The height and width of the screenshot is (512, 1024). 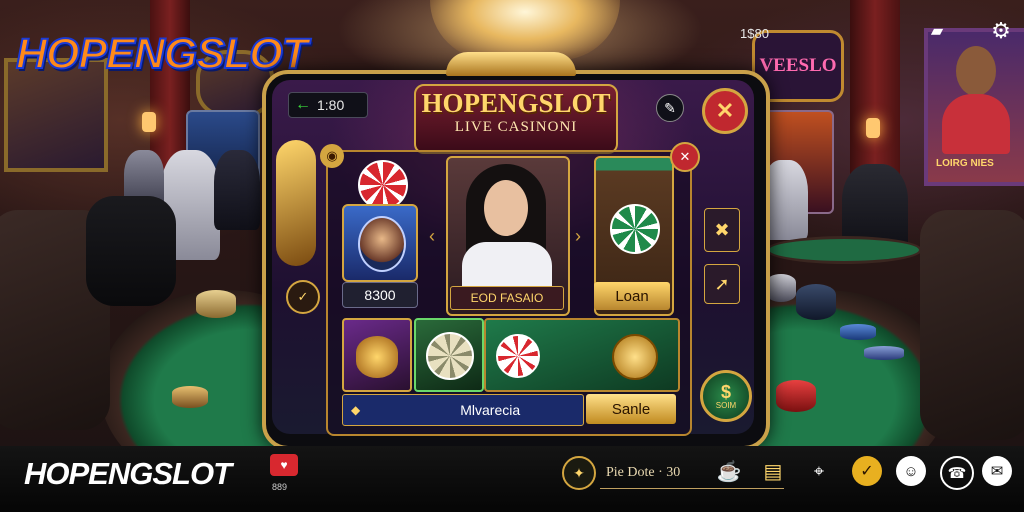 I want to click on brand-logo: HOPENGSLOT, so click(x=162, y=54).